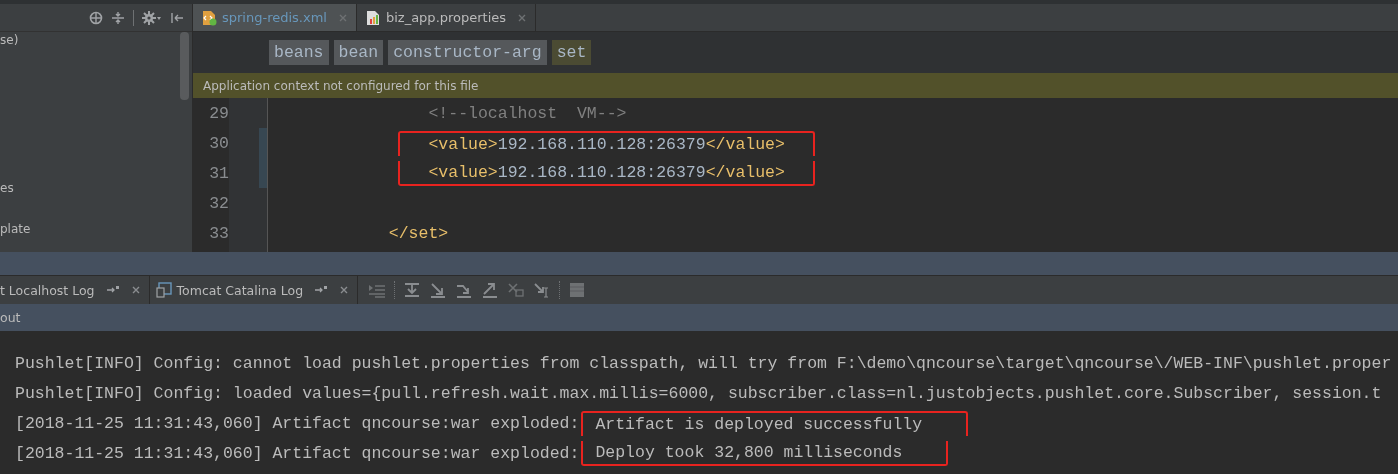 The image size is (1398, 474). What do you see at coordinates (184, 66) in the screenshot?
I see `scrollbar` at bounding box center [184, 66].